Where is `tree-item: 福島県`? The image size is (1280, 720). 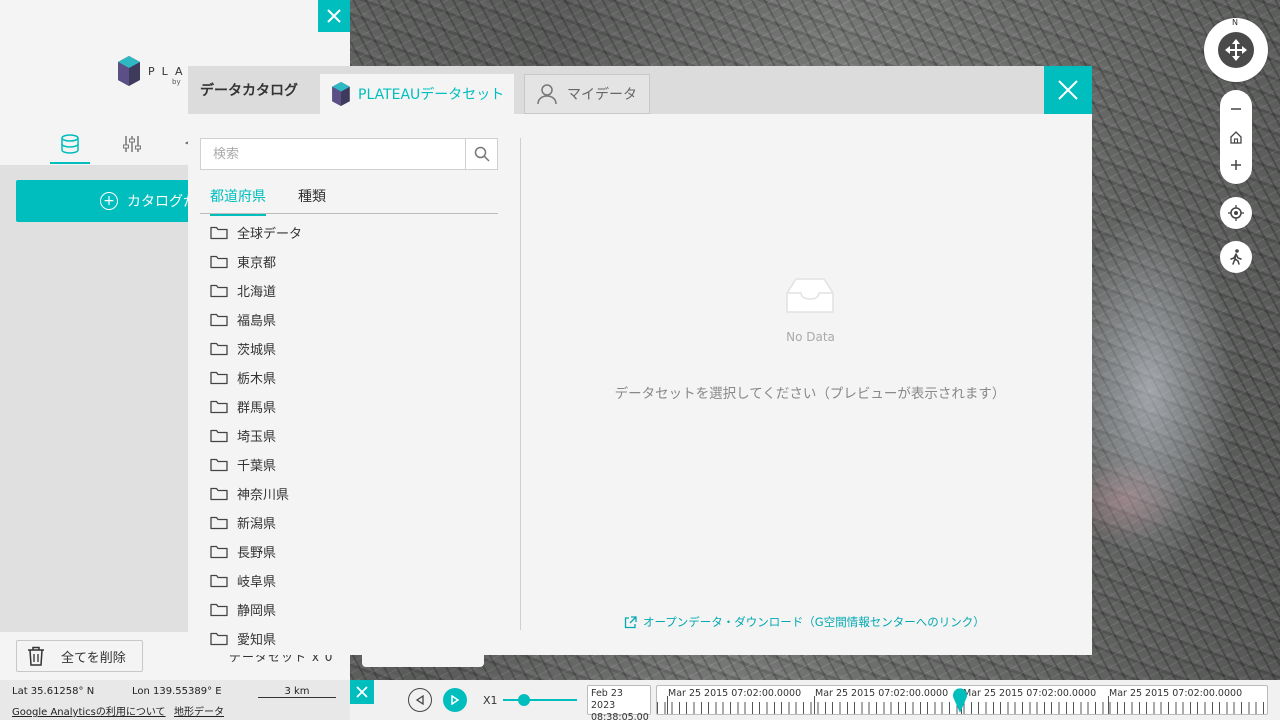 tree-item: 福島県 is located at coordinates (349, 319).